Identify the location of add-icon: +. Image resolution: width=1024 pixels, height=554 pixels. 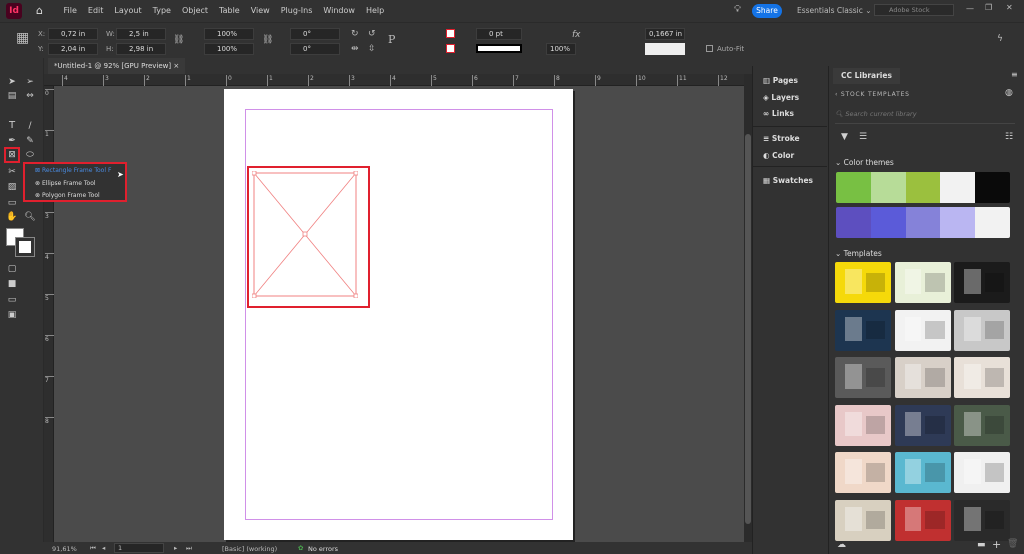
(996, 544).